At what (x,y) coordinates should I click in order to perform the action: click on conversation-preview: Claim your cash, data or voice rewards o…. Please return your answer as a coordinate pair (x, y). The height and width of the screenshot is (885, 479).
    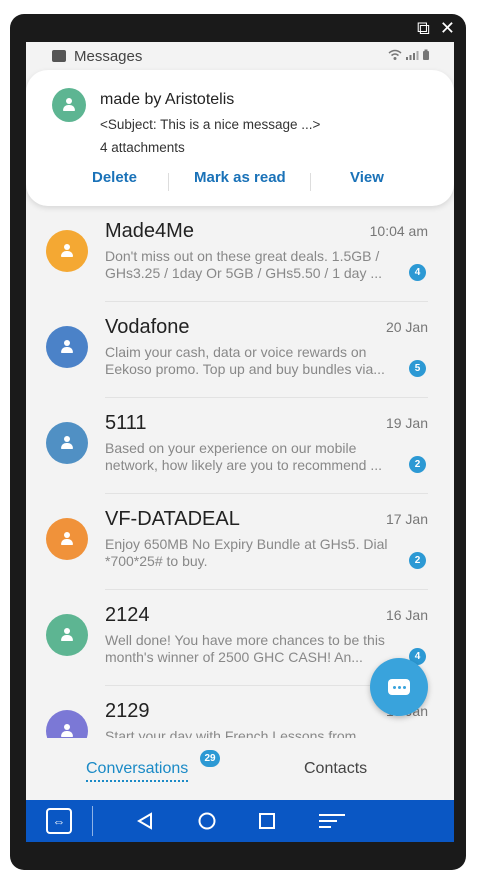
    Looking at the image, I should click on (245, 360).